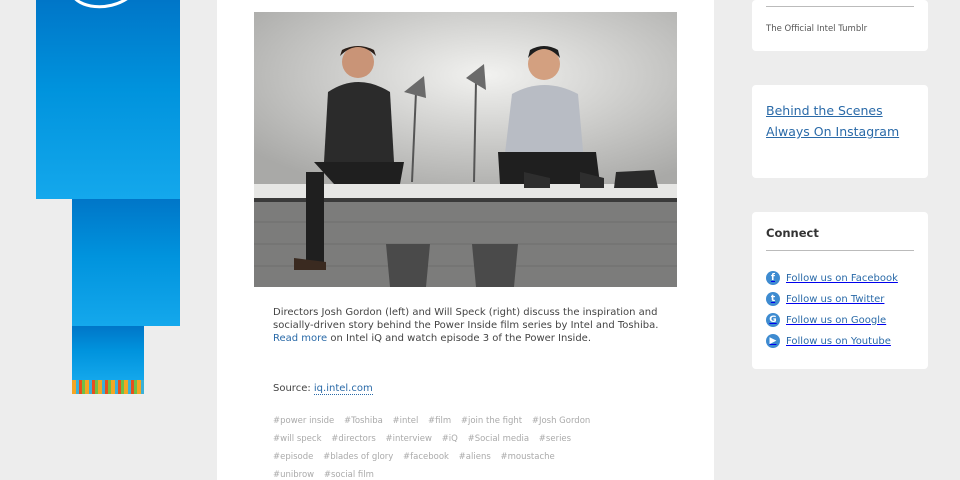 The image size is (960, 480). Describe the element at coordinates (838, 341) in the screenshot. I see `youtube-label: Follow us on Youtube` at that location.